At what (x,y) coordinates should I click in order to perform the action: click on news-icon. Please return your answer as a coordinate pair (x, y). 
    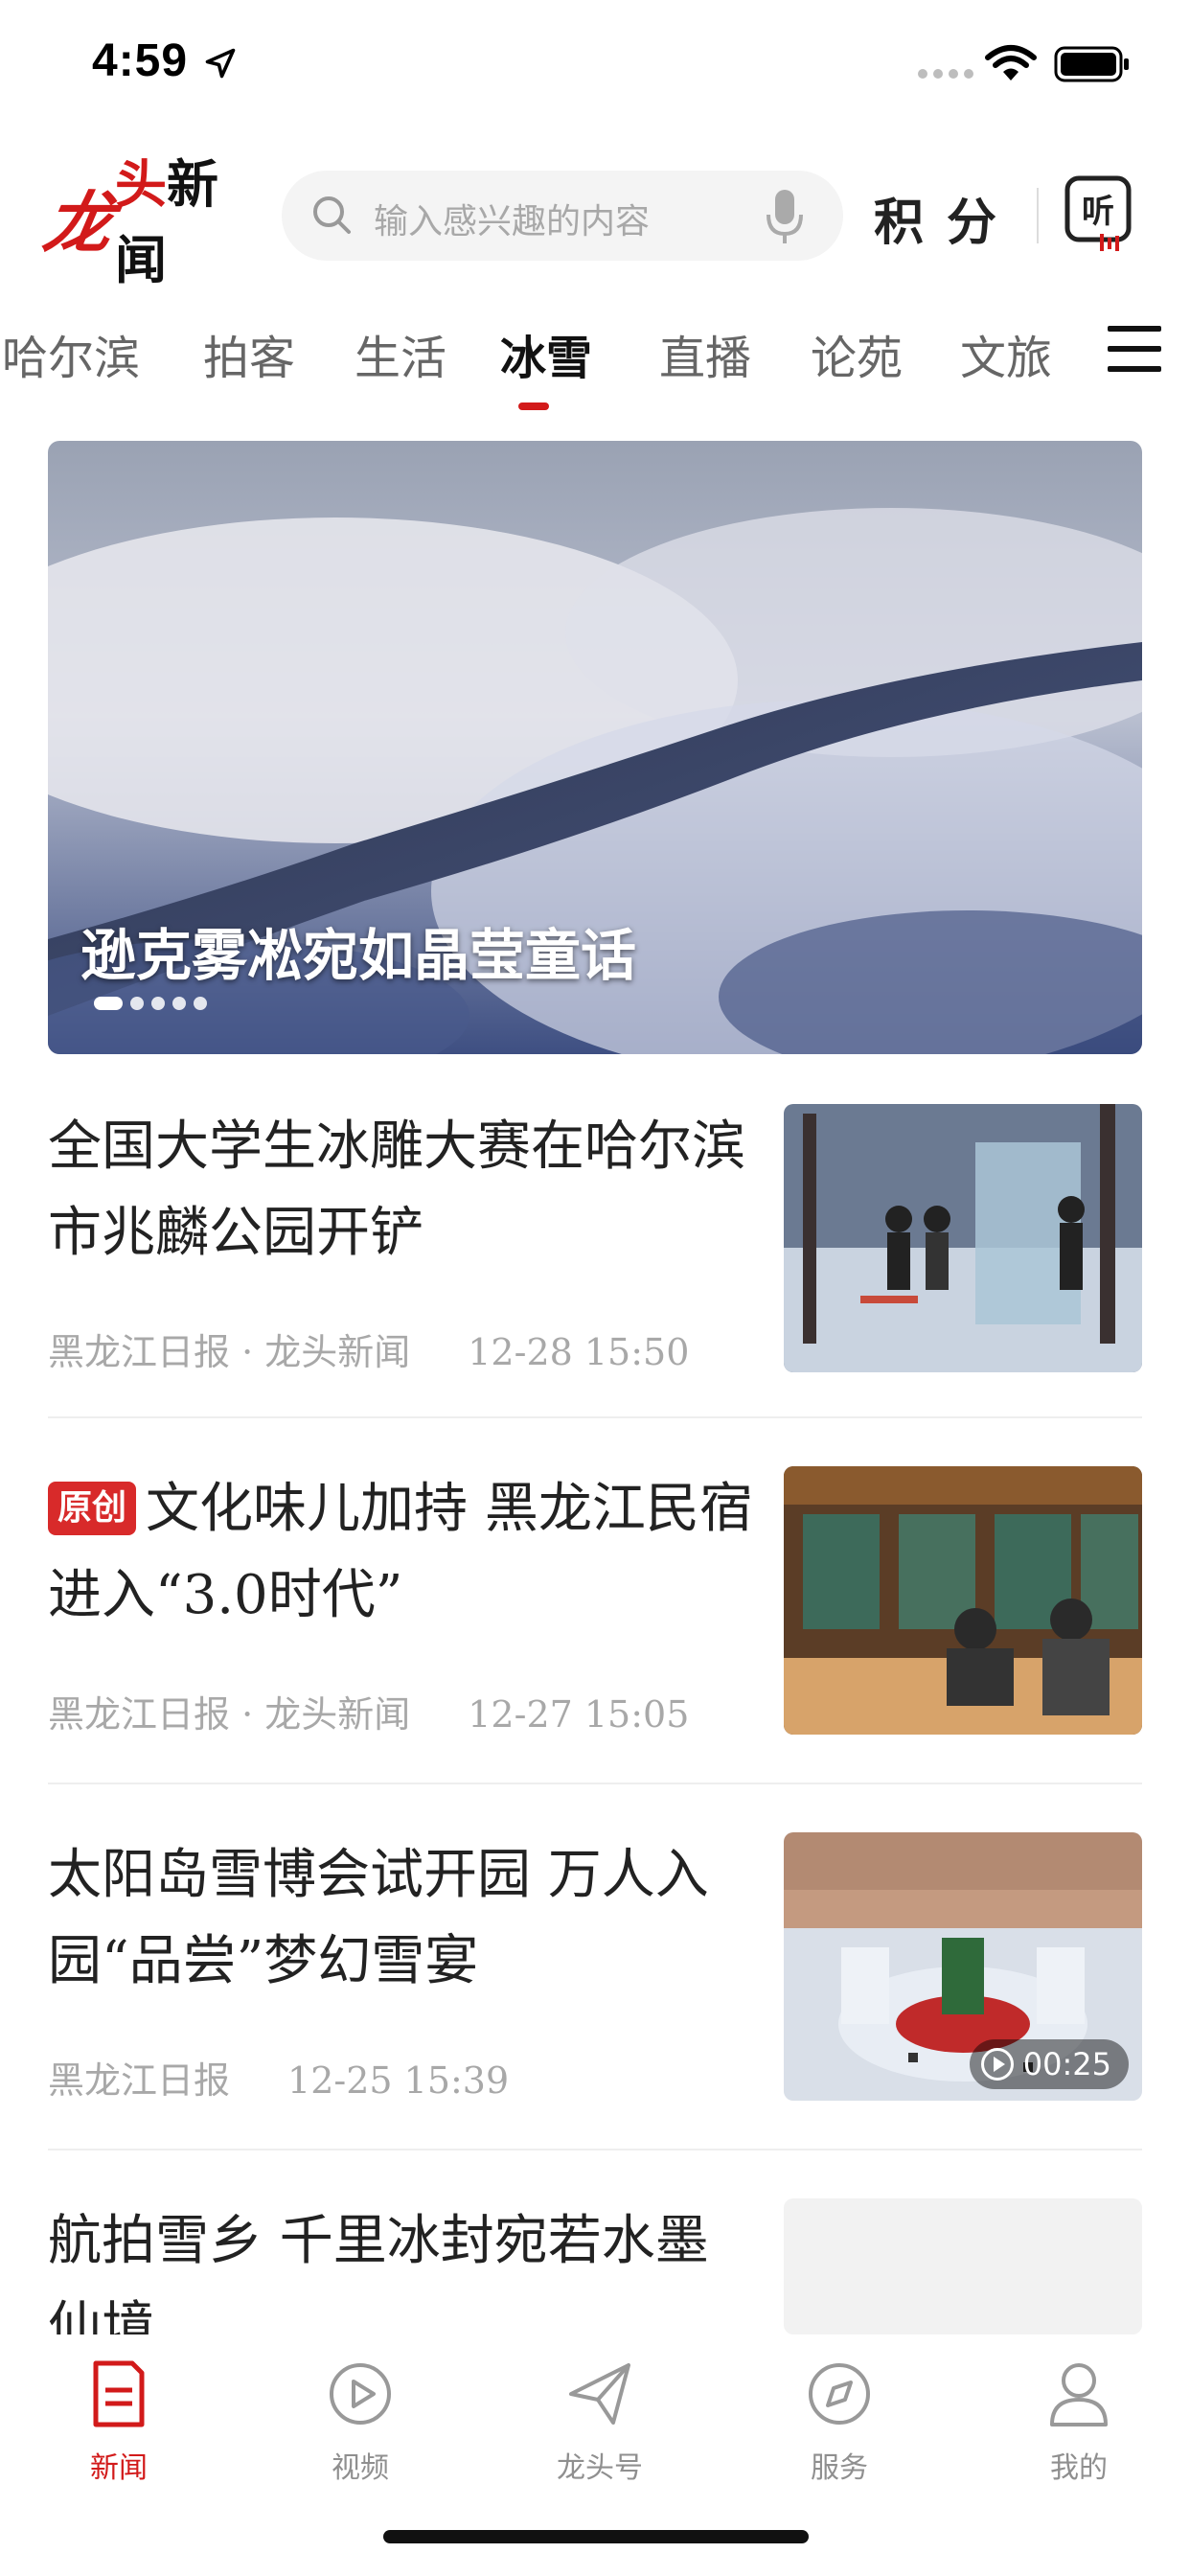
    Looking at the image, I should click on (119, 2393).